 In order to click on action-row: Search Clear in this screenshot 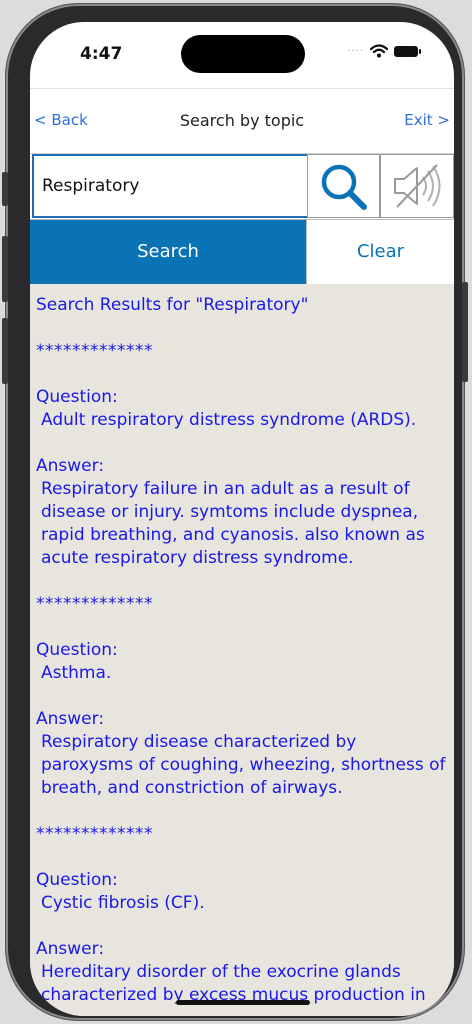, I will do `click(242, 252)`.